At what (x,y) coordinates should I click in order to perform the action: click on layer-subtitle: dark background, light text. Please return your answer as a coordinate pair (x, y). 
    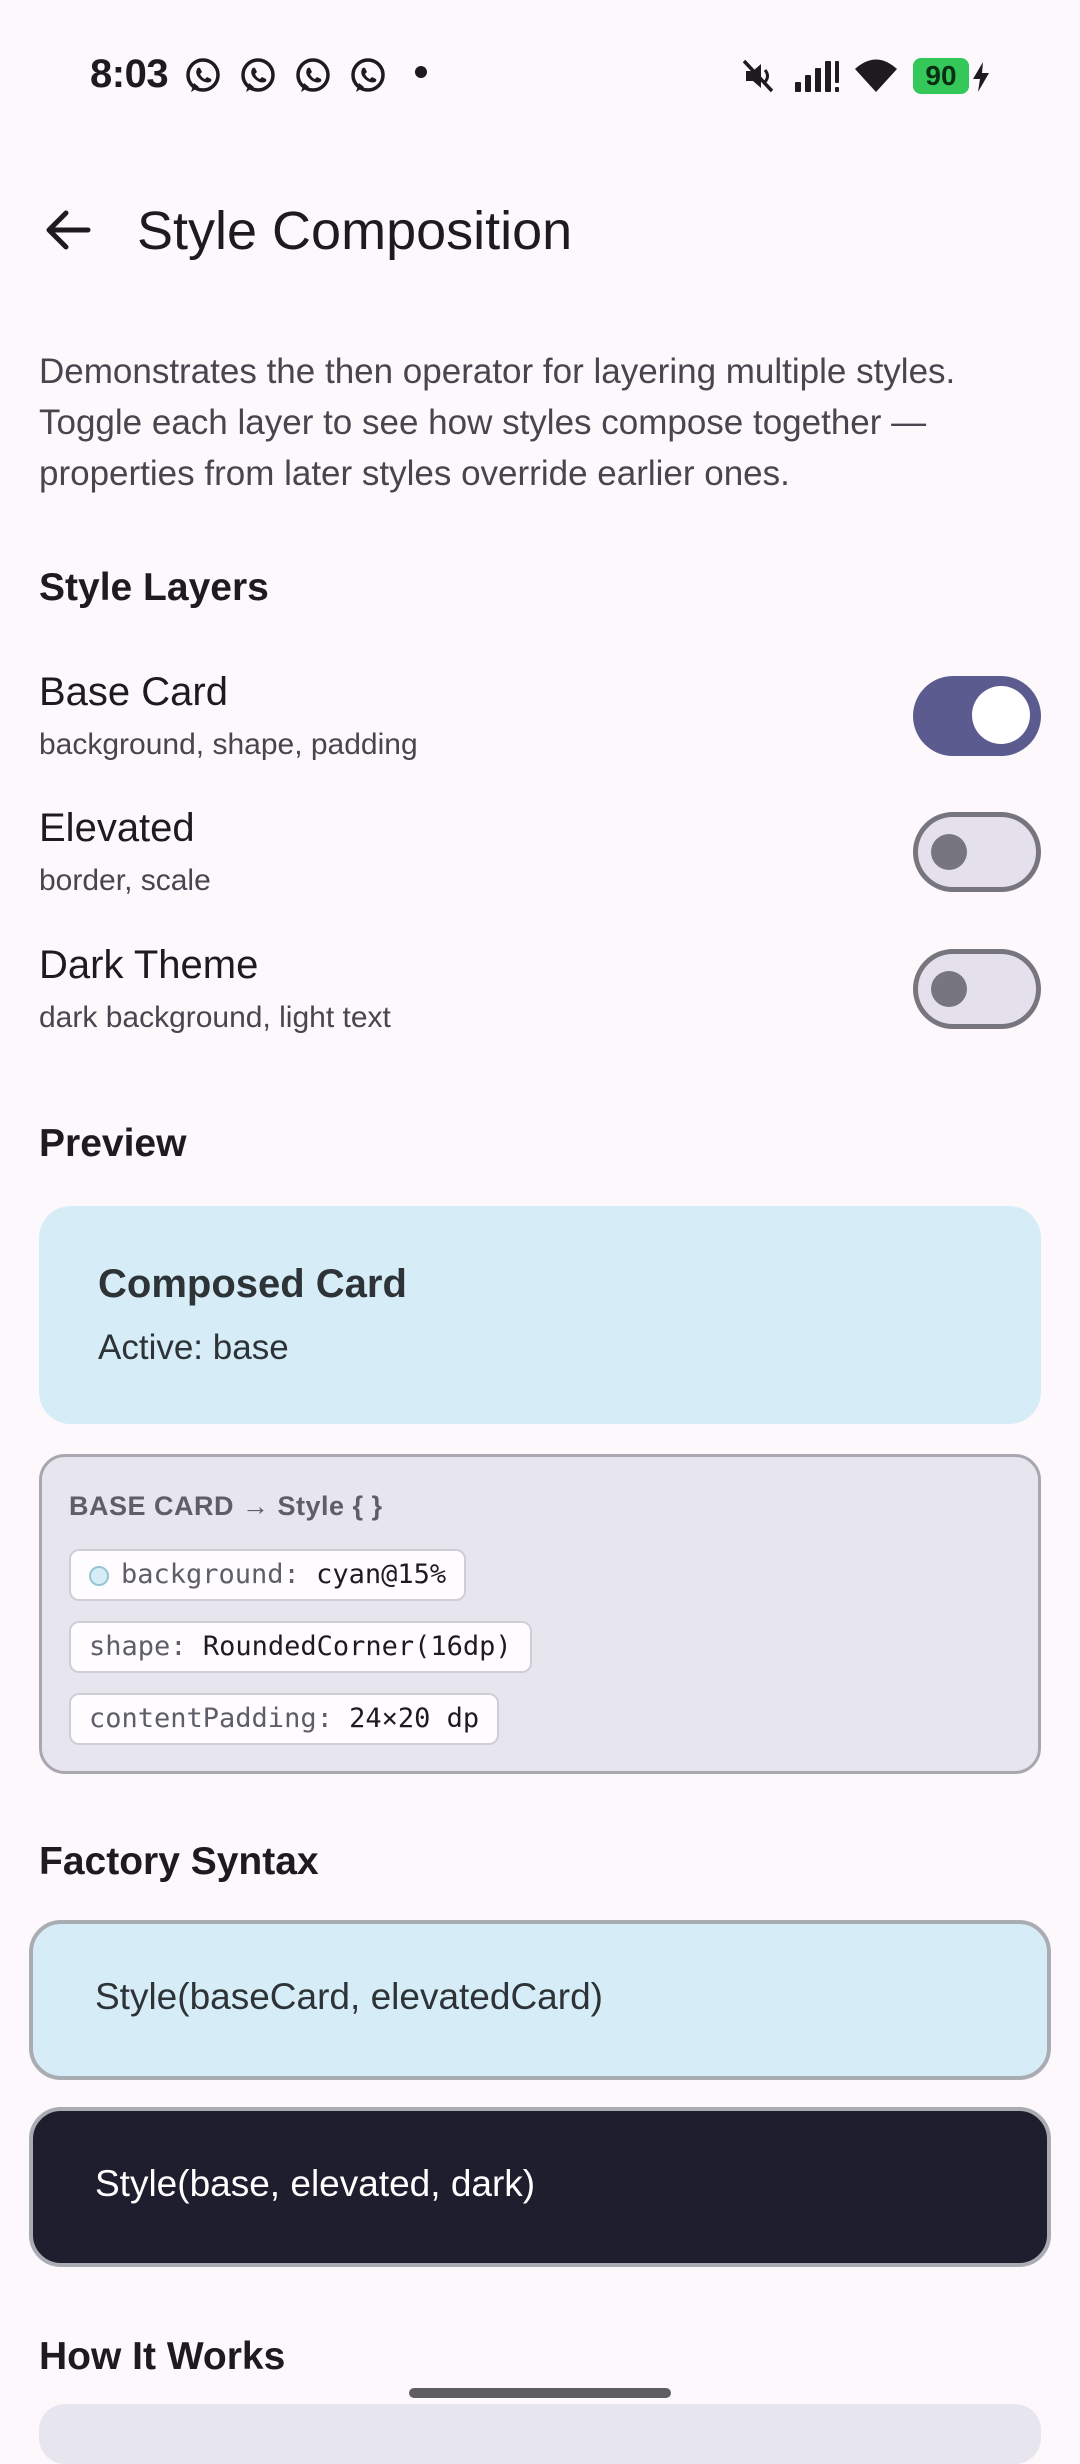
    Looking at the image, I should click on (215, 1017).